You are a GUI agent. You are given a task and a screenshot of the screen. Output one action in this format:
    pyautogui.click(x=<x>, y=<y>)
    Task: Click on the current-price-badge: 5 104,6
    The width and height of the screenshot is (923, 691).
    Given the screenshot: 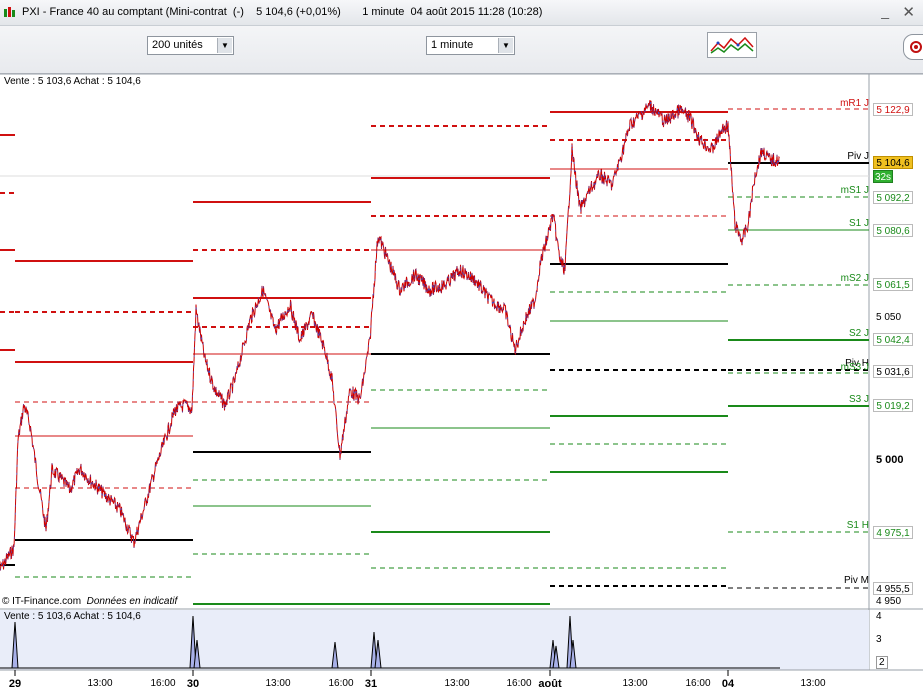 What is the action you would take?
    pyautogui.click(x=893, y=162)
    